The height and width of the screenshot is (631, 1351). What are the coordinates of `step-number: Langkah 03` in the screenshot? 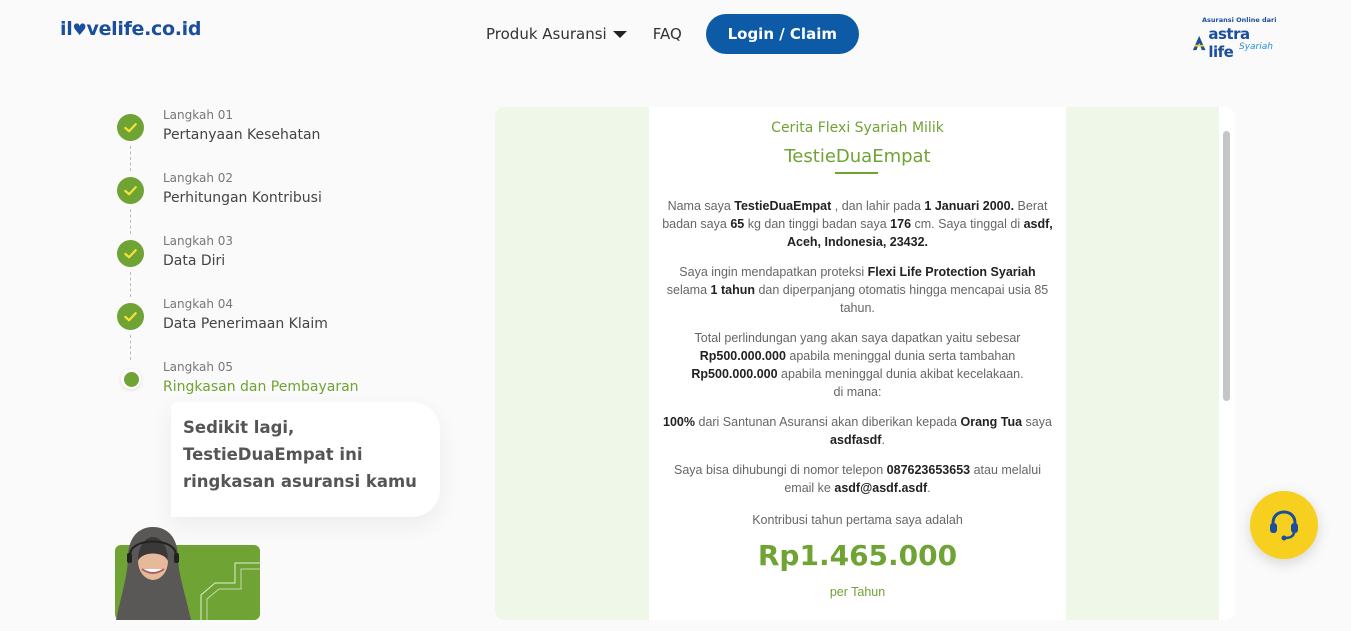 It's located at (198, 241).